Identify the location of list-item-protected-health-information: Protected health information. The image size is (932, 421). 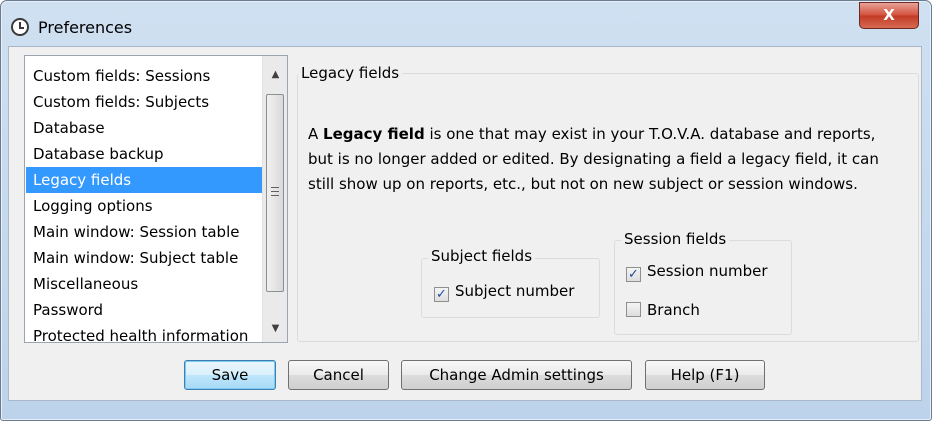
(145, 332).